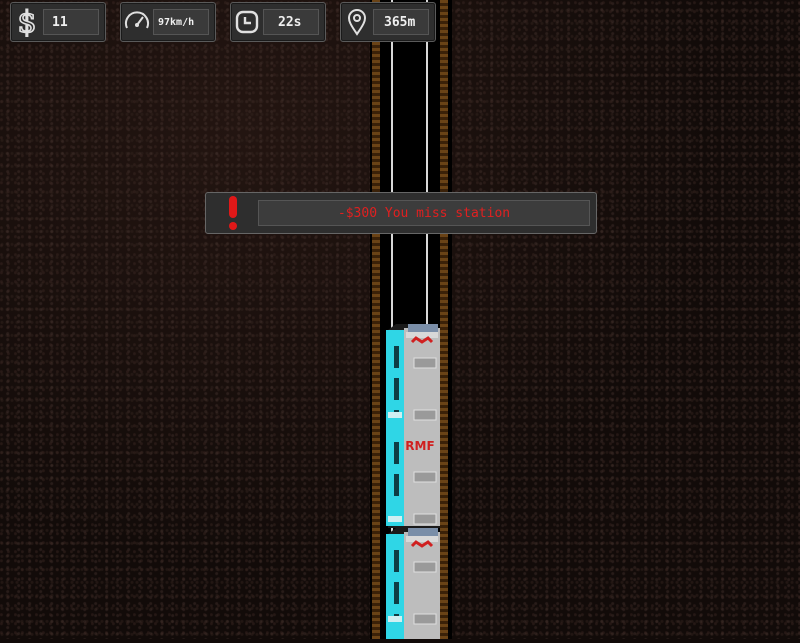 Image resolution: width=800 pixels, height=643 pixels. I want to click on distance-panel: 365m, so click(388, 22).